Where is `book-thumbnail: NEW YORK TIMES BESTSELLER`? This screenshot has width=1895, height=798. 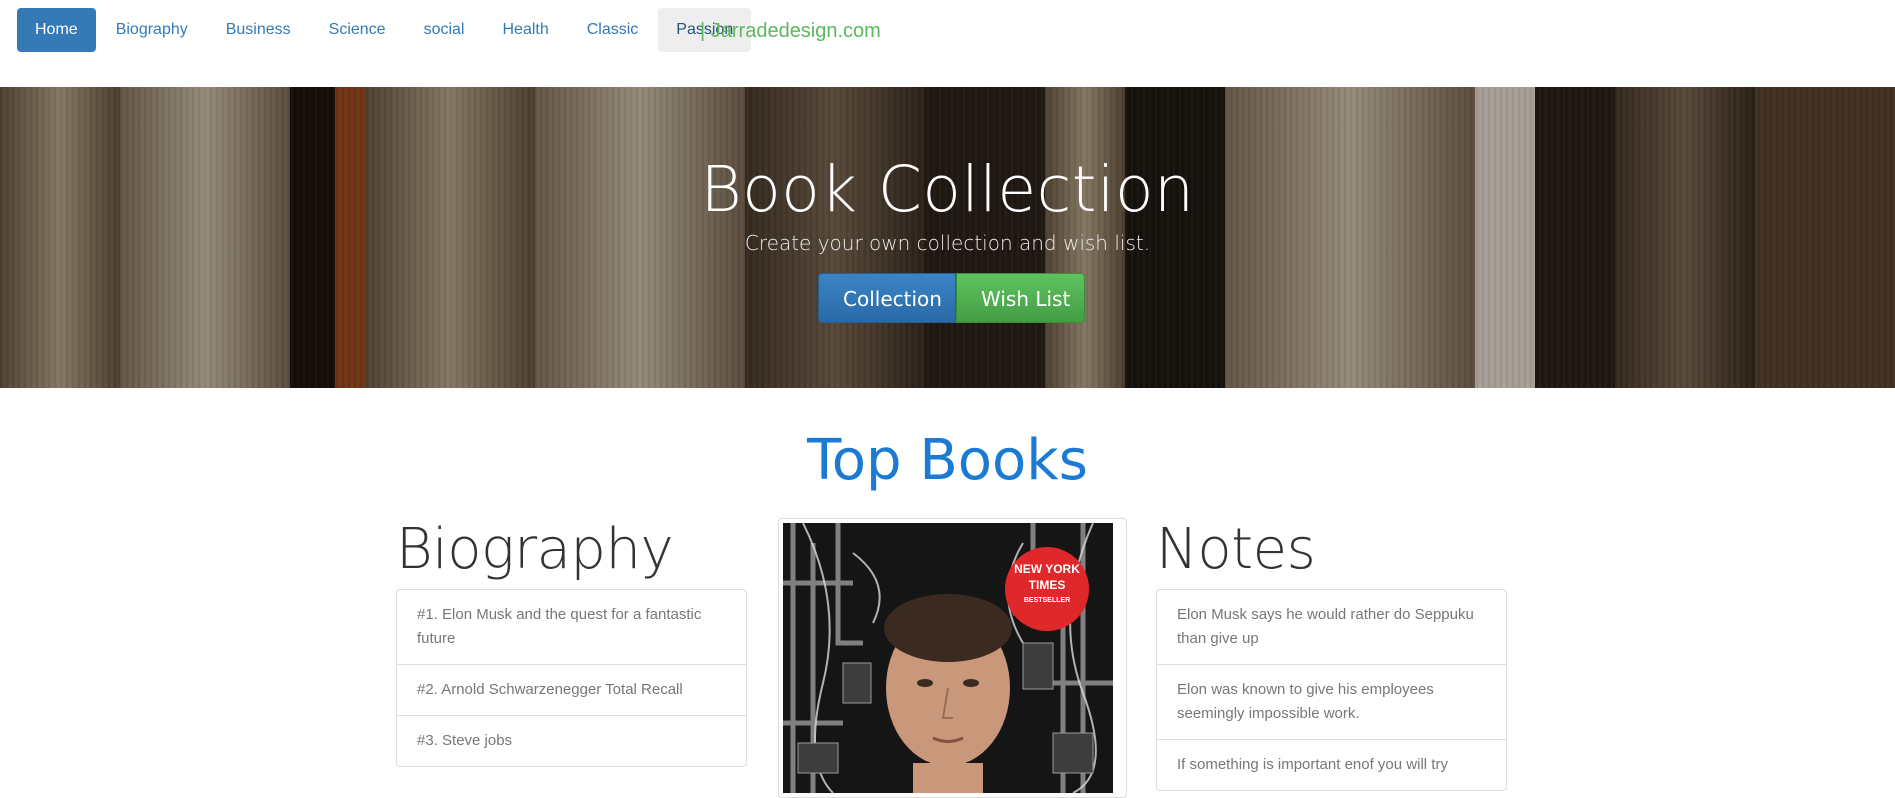 book-thumbnail: NEW YORK TIMES BESTSELLER is located at coordinates (952, 658).